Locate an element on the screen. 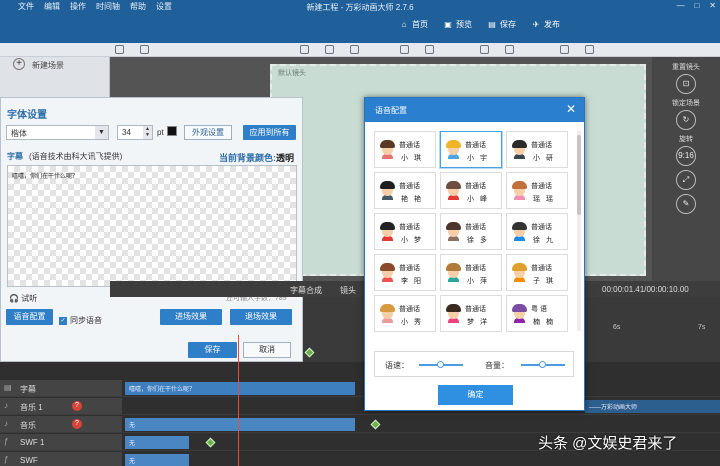 The height and width of the screenshot is (466, 720). caption-compose-tab: 字幕合成 is located at coordinates (306, 290).